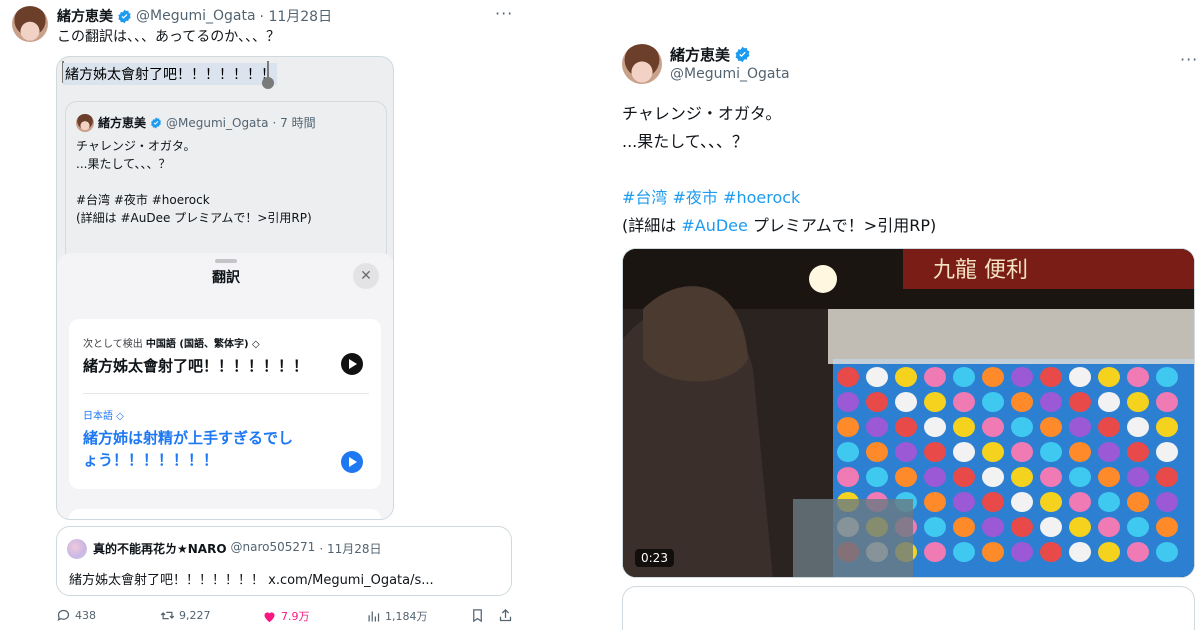 This screenshot has width=1200, height=630. Describe the element at coordinates (352, 364) in the screenshot. I see `play-source-icon` at that location.